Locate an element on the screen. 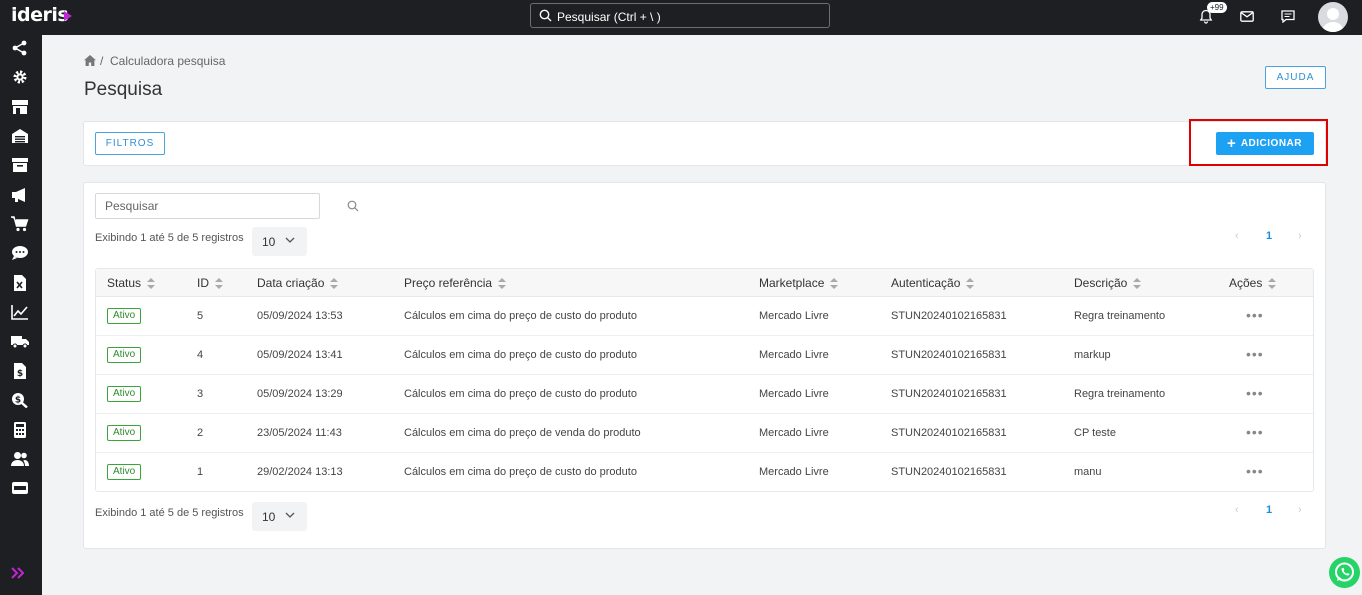  share-icon is located at coordinates (20, 48).